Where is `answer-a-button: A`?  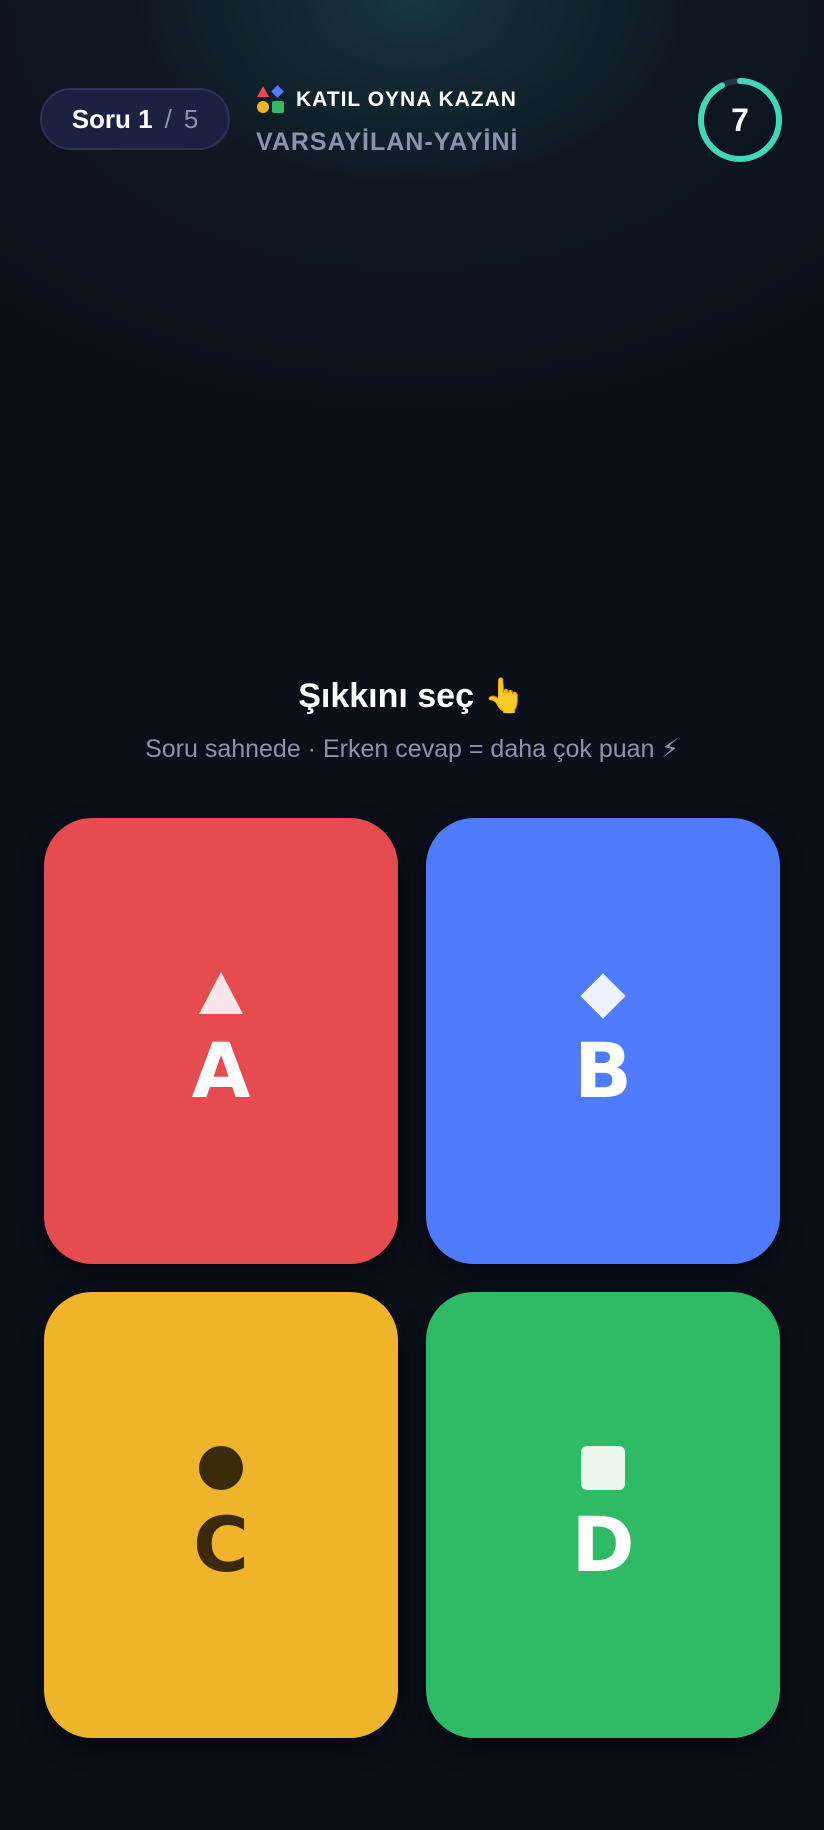 answer-a-button: A is located at coordinates (221, 1041).